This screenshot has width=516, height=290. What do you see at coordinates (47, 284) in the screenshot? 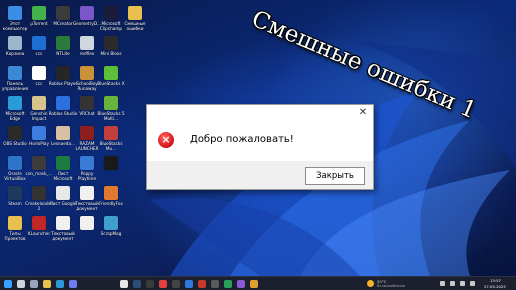
I see `explorer-icon` at bounding box center [47, 284].